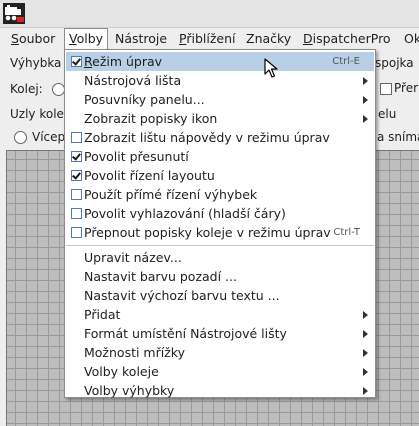  What do you see at coordinates (14, 13) in the screenshot?
I see `app-train-icon` at bounding box center [14, 13].